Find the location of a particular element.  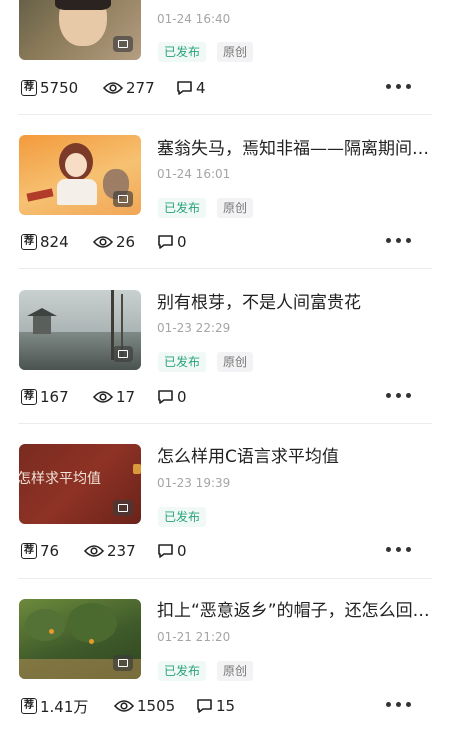

views-stat: 277 is located at coordinates (129, 88).